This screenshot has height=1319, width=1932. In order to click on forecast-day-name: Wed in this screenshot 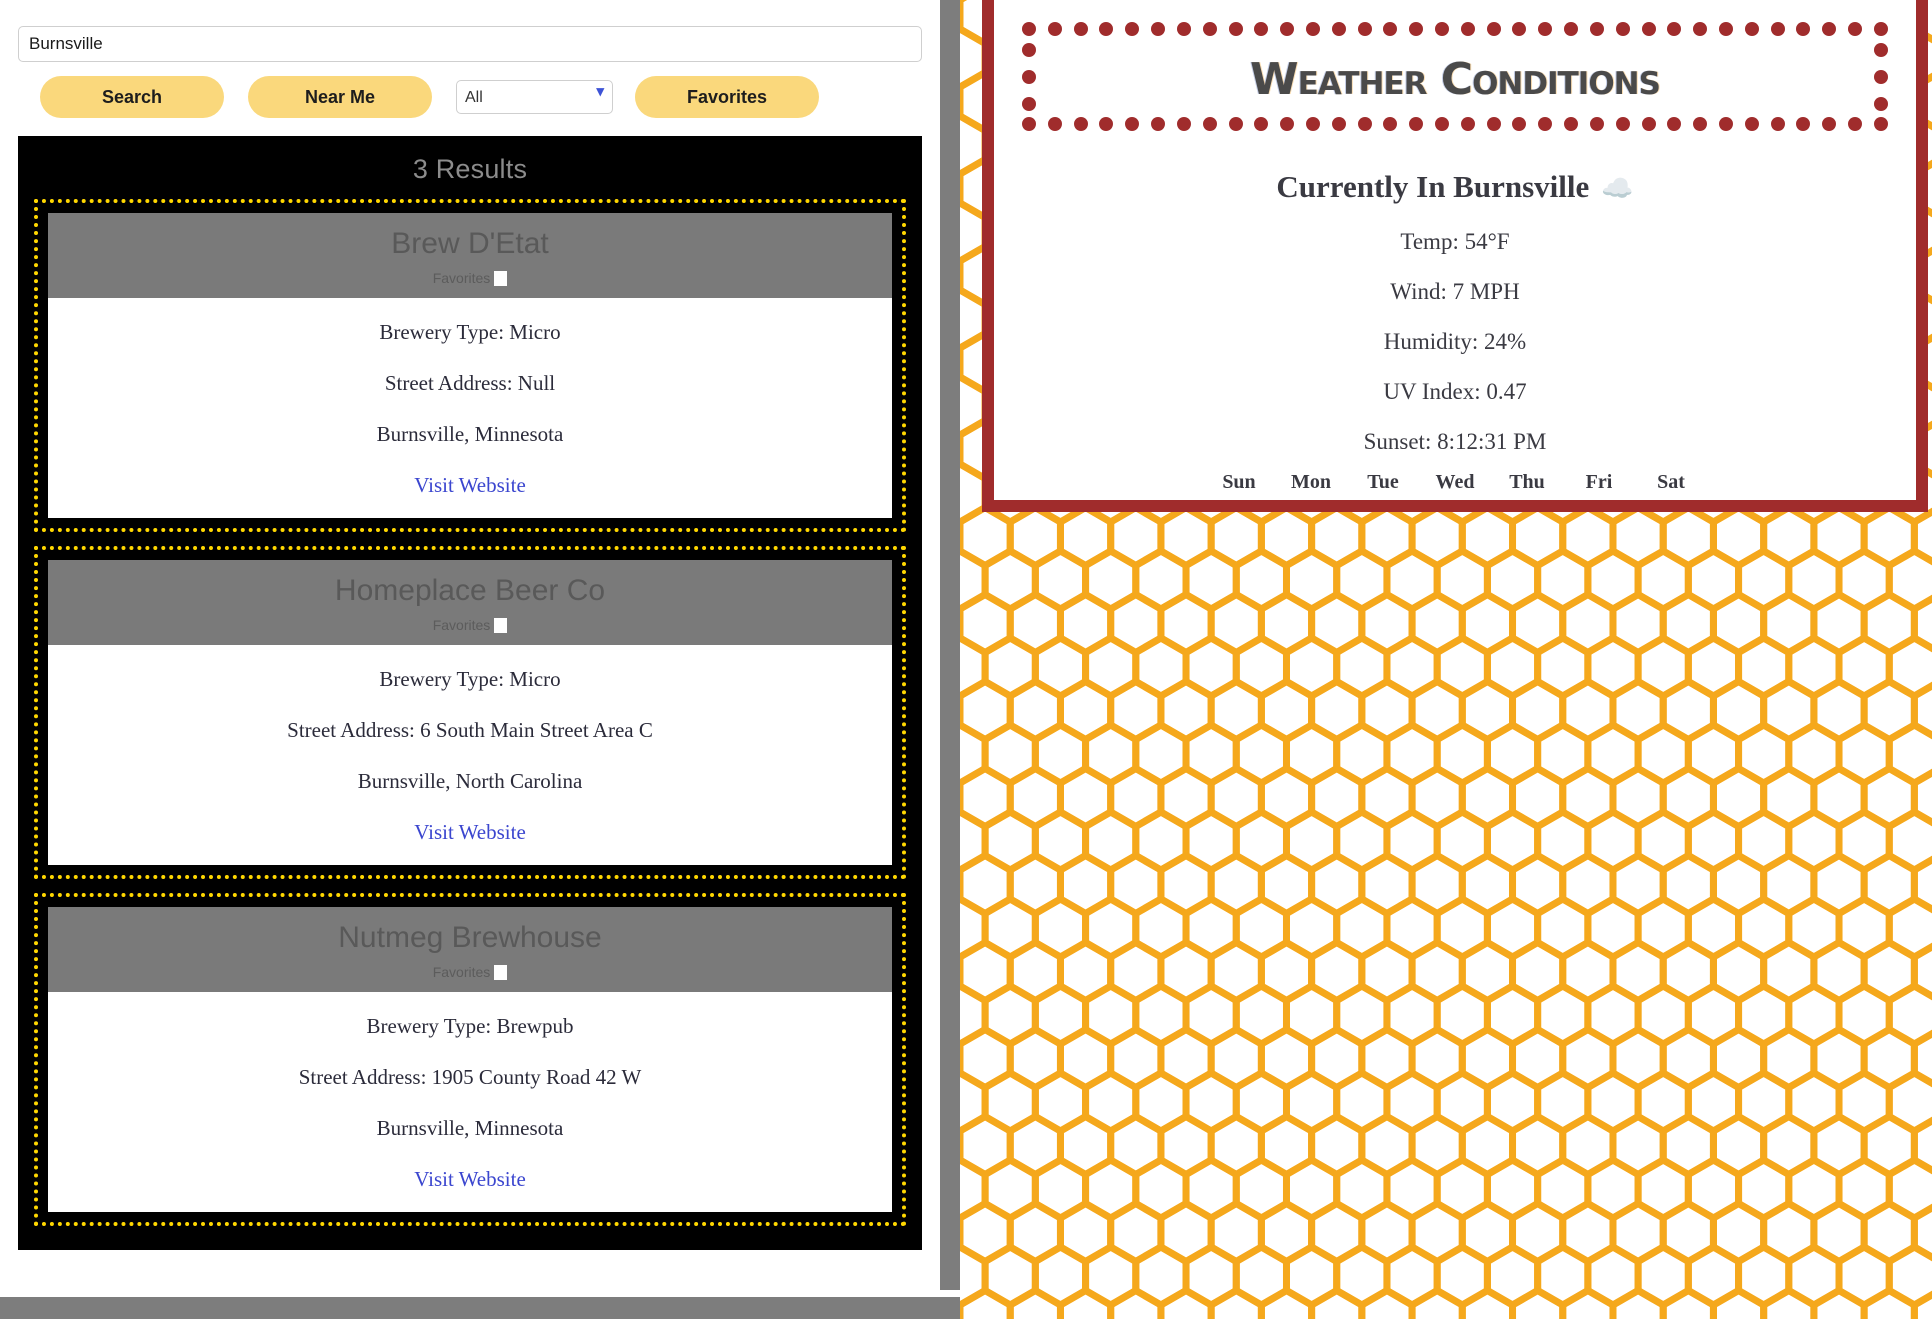, I will do `click(1455, 482)`.